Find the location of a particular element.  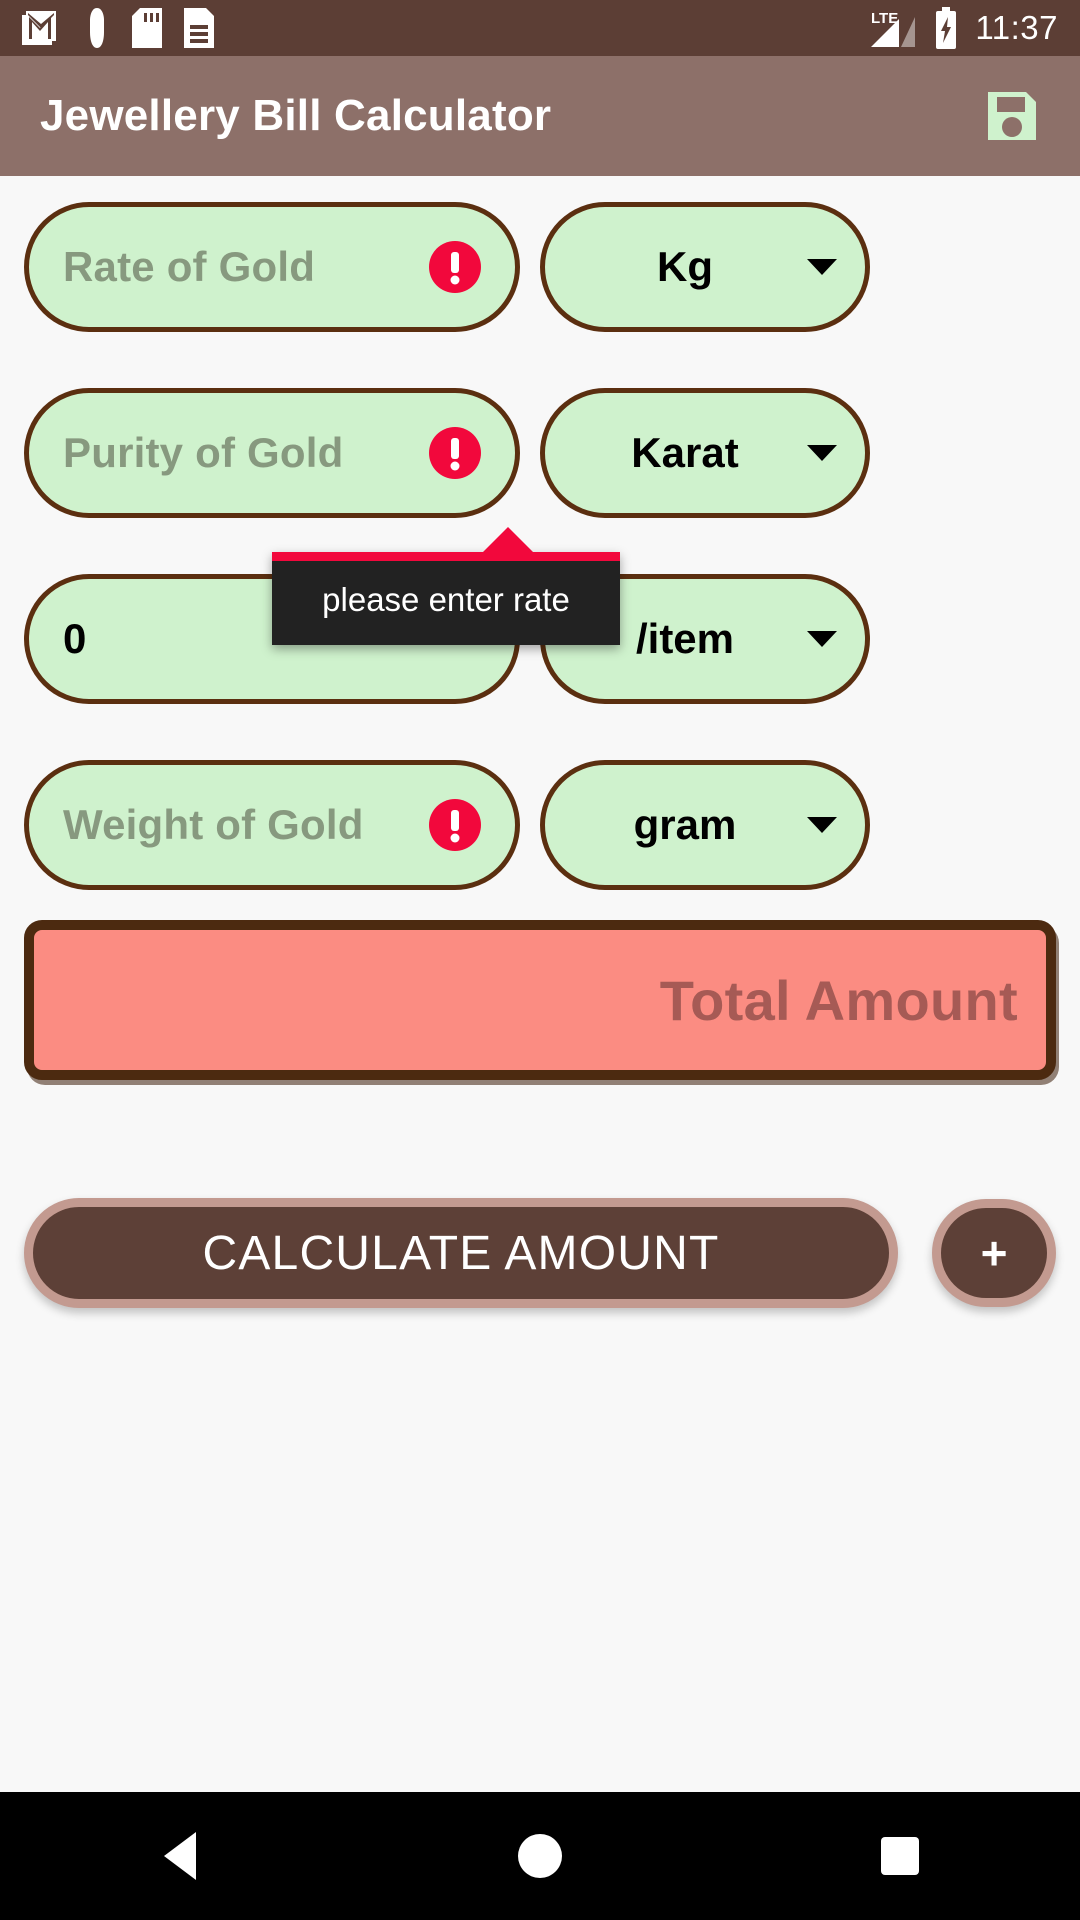

nav-recents-button is located at coordinates (900, 1856).